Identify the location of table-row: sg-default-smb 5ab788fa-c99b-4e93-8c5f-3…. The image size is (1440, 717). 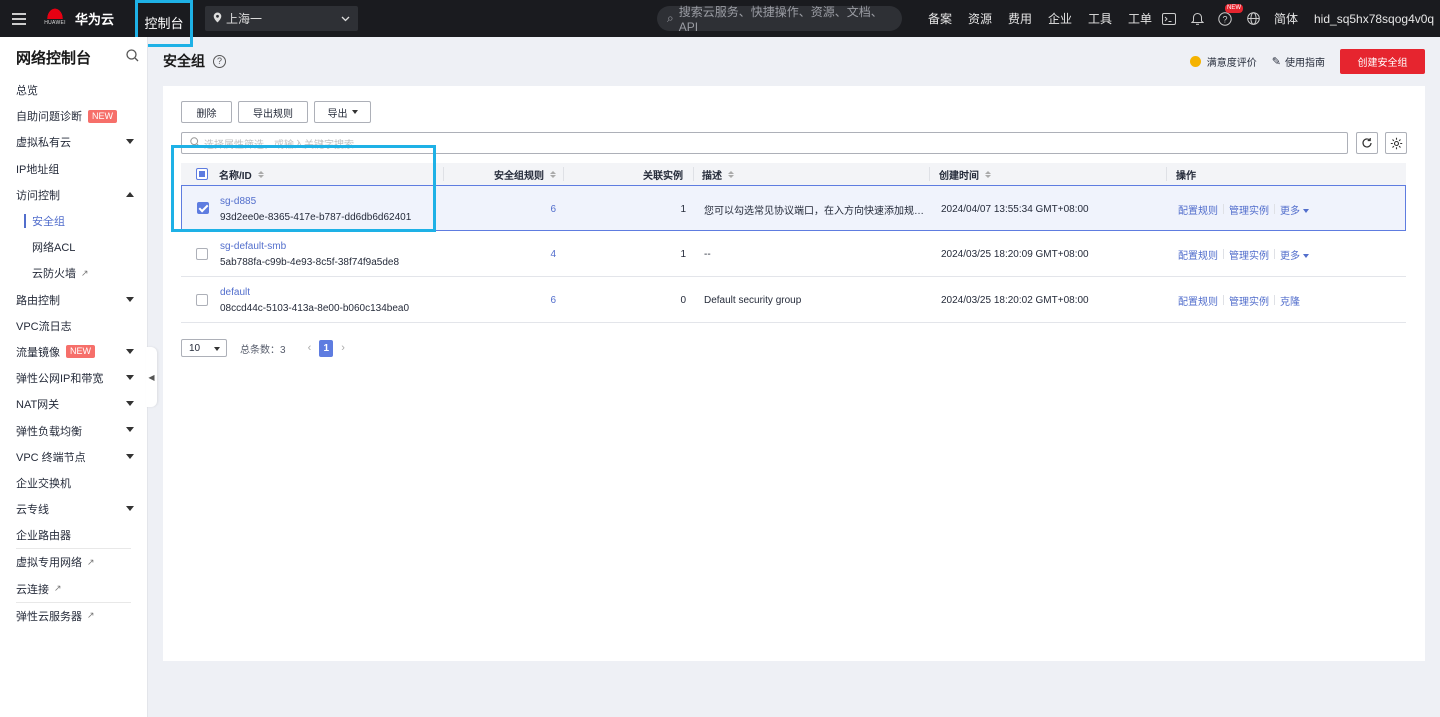
(793, 254).